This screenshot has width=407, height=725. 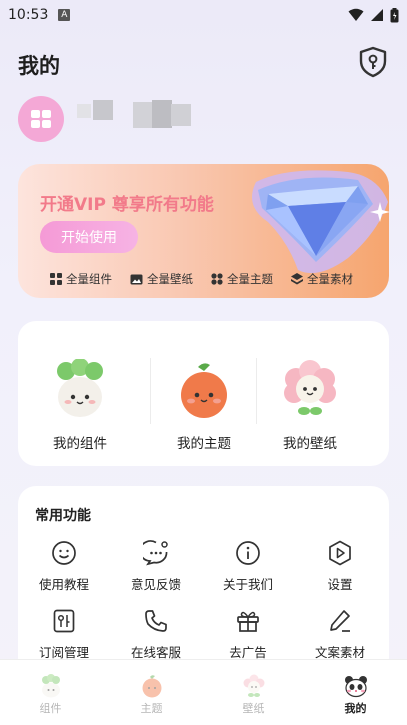 I want to click on gift-icon, so click(x=248, y=621).